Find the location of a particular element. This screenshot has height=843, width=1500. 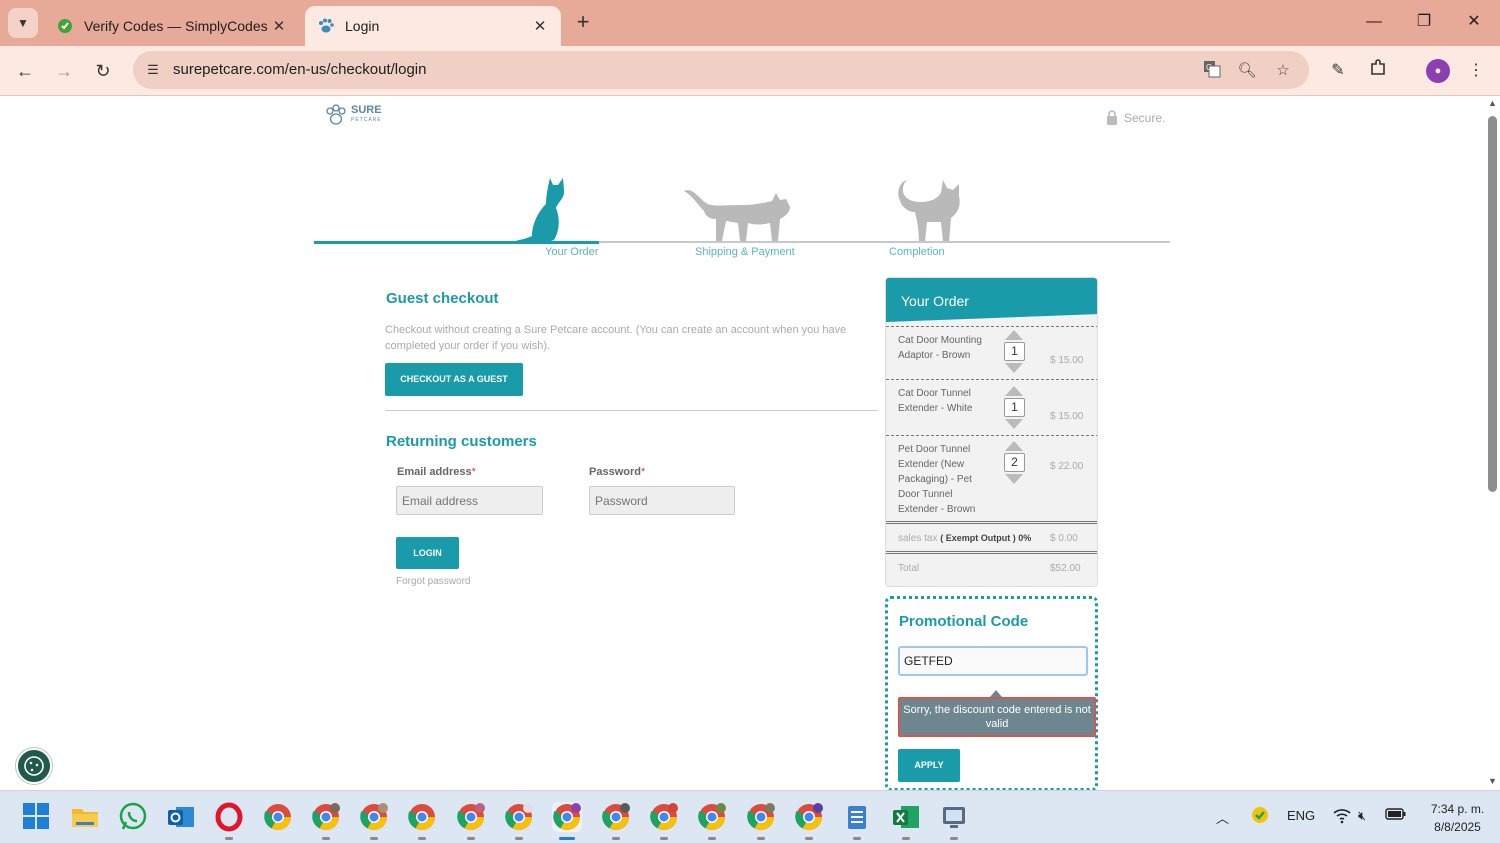

reload-button: ↻ is located at coordinates (103, 71).